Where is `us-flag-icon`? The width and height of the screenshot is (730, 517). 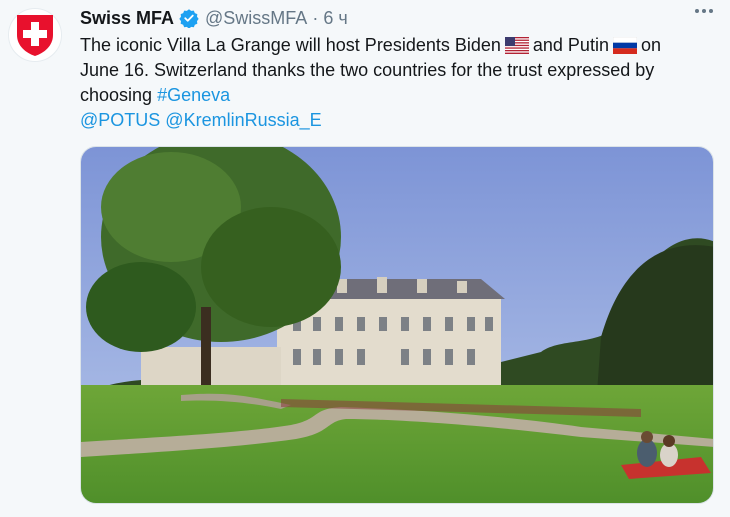
us-flag-icon is located at coordinates (516, 45).